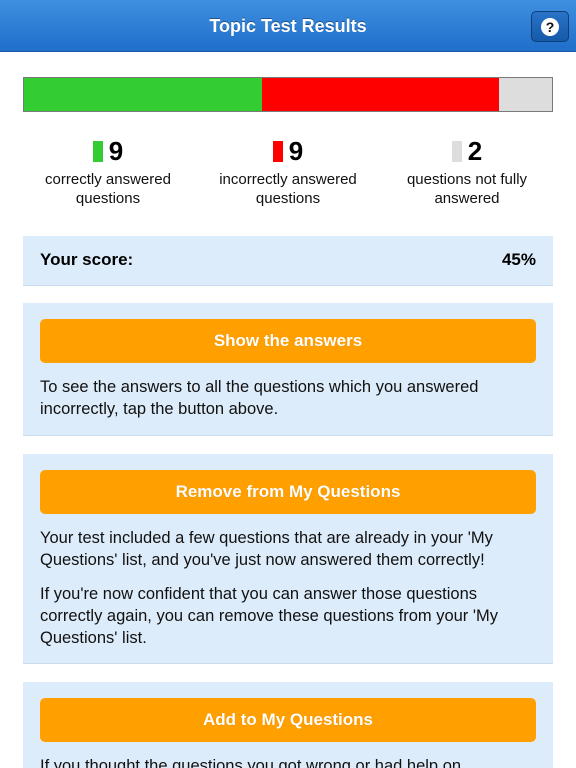 This screenshot has height=768, width=576. What do you see at coordinates (87, 259) in the screenshot?
I see `score-label: Your score:` at bounding box center [87, 259].